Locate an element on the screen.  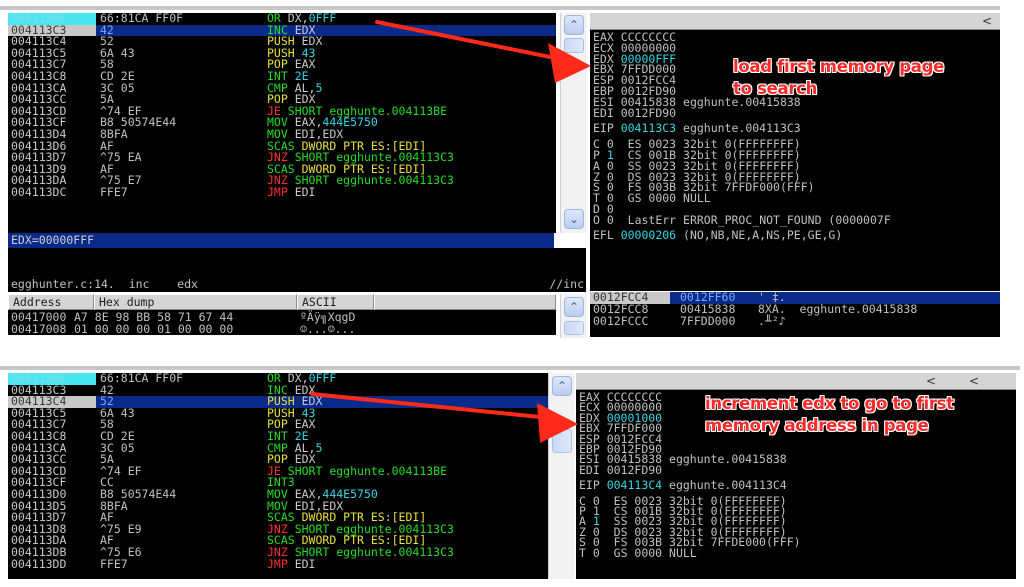
register-value: 00000206 is located at coordinates (648, 235).